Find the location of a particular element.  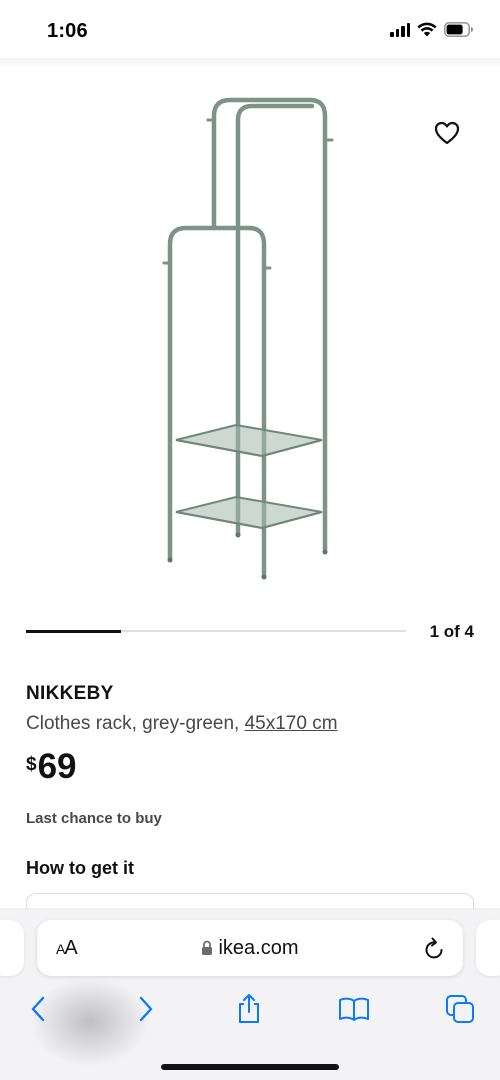

bookmarks-icon is located at coordinates (354, 1009).